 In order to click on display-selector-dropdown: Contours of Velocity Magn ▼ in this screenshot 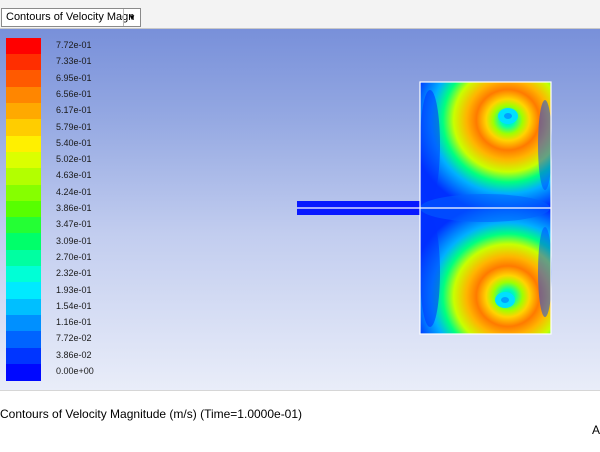, I will do `click(71, 17)`.